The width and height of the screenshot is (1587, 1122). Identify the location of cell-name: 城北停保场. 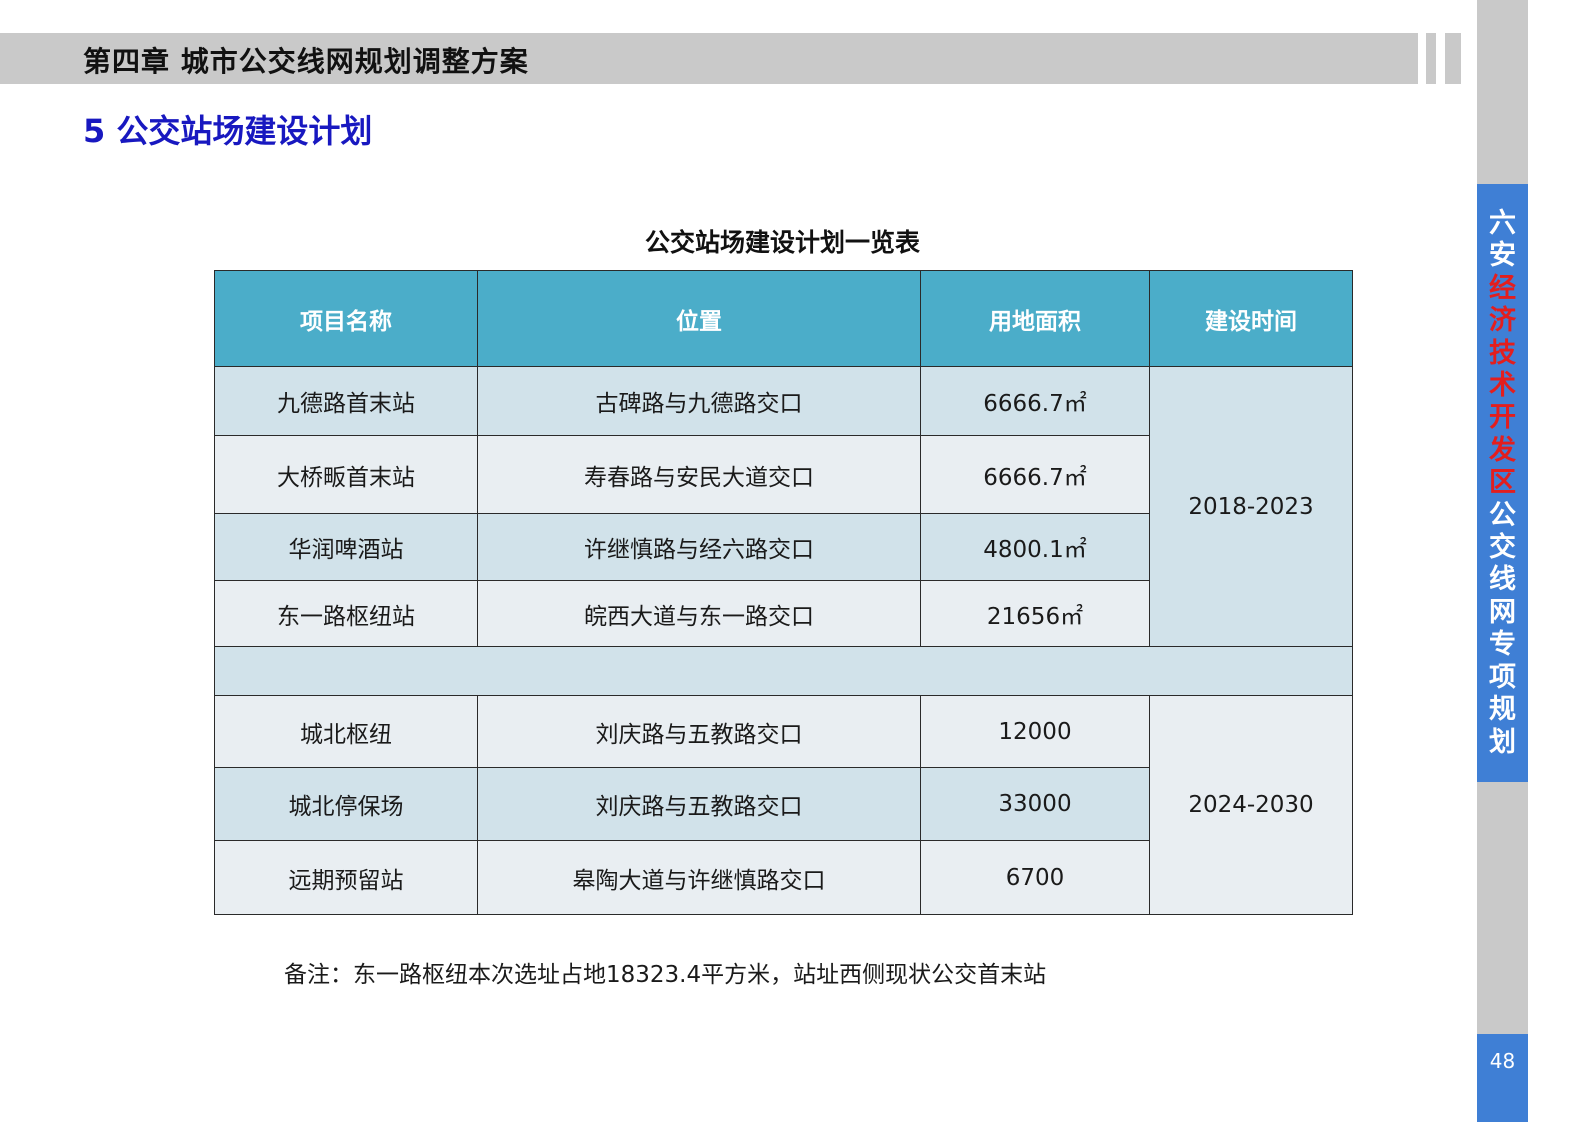
(346, 804).